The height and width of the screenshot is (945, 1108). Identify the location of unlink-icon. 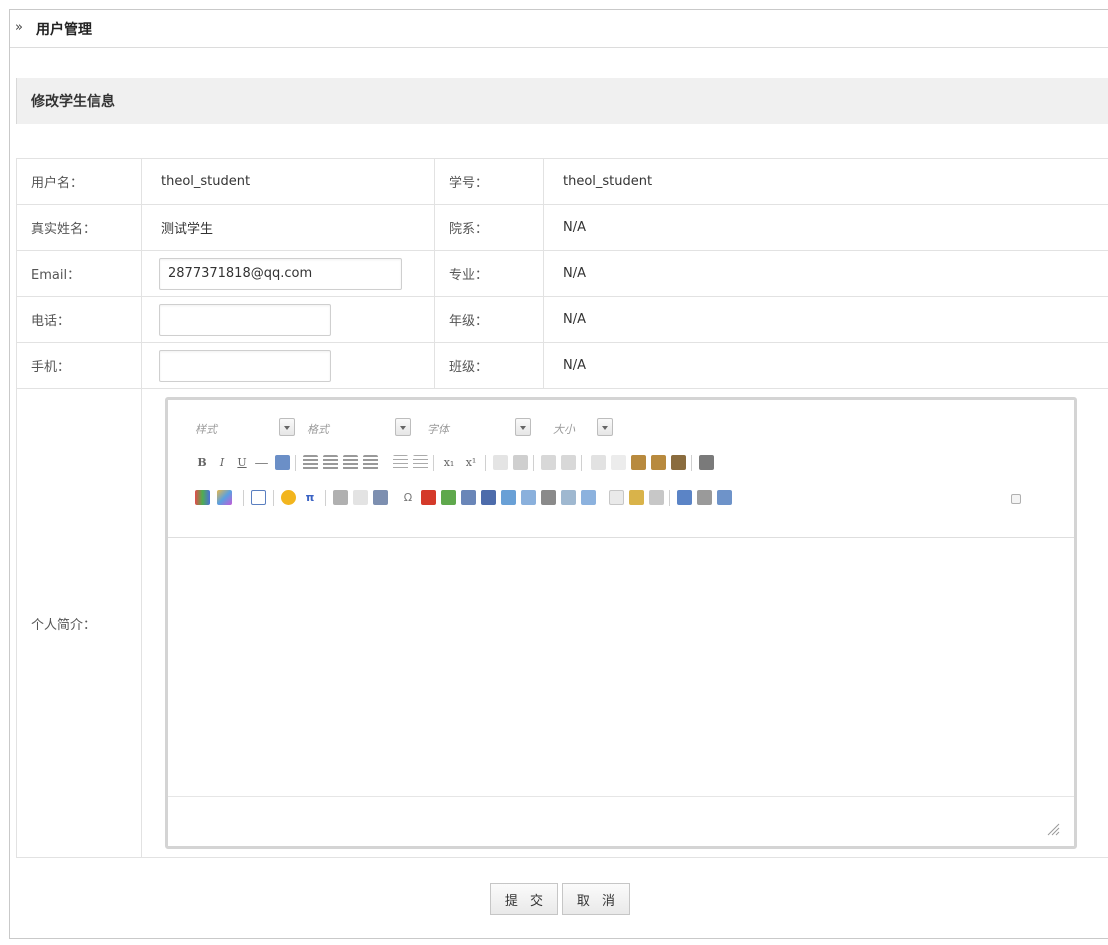
(360, 497).